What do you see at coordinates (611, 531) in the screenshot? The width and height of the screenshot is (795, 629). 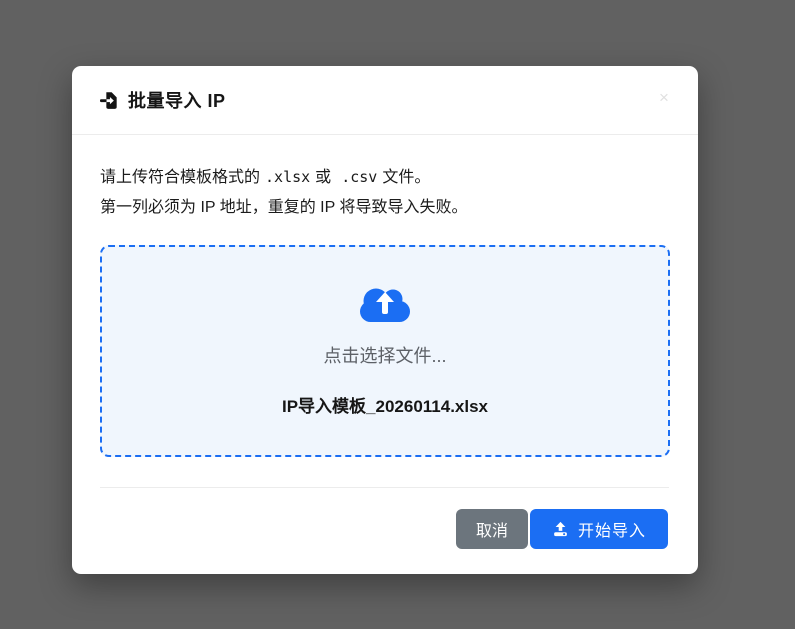 I see `start-import-label: 开始导入` at bounding box center [611, 531].